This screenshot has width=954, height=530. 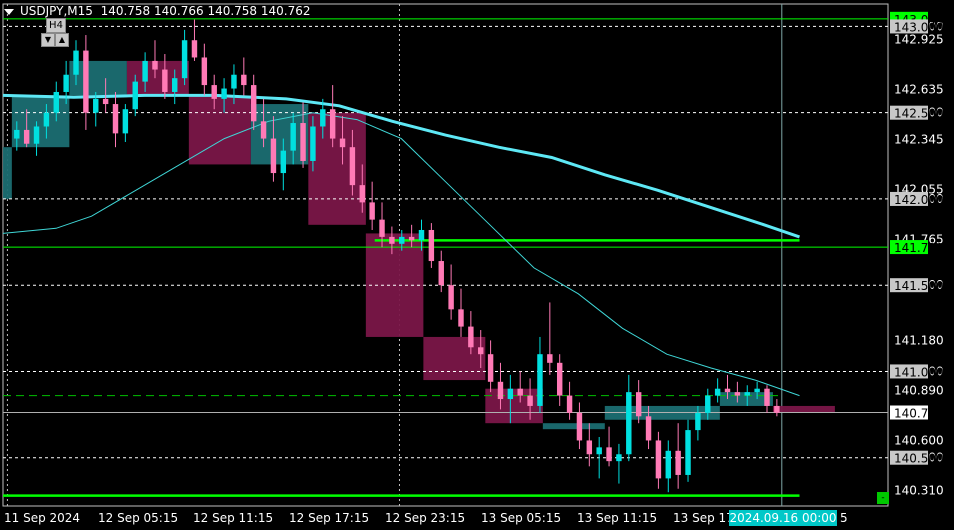 What do you see at coordinates (919, 89) in the screenshot?
I see `price-axis-tick: 142.635` at bounding box center [919, 89].